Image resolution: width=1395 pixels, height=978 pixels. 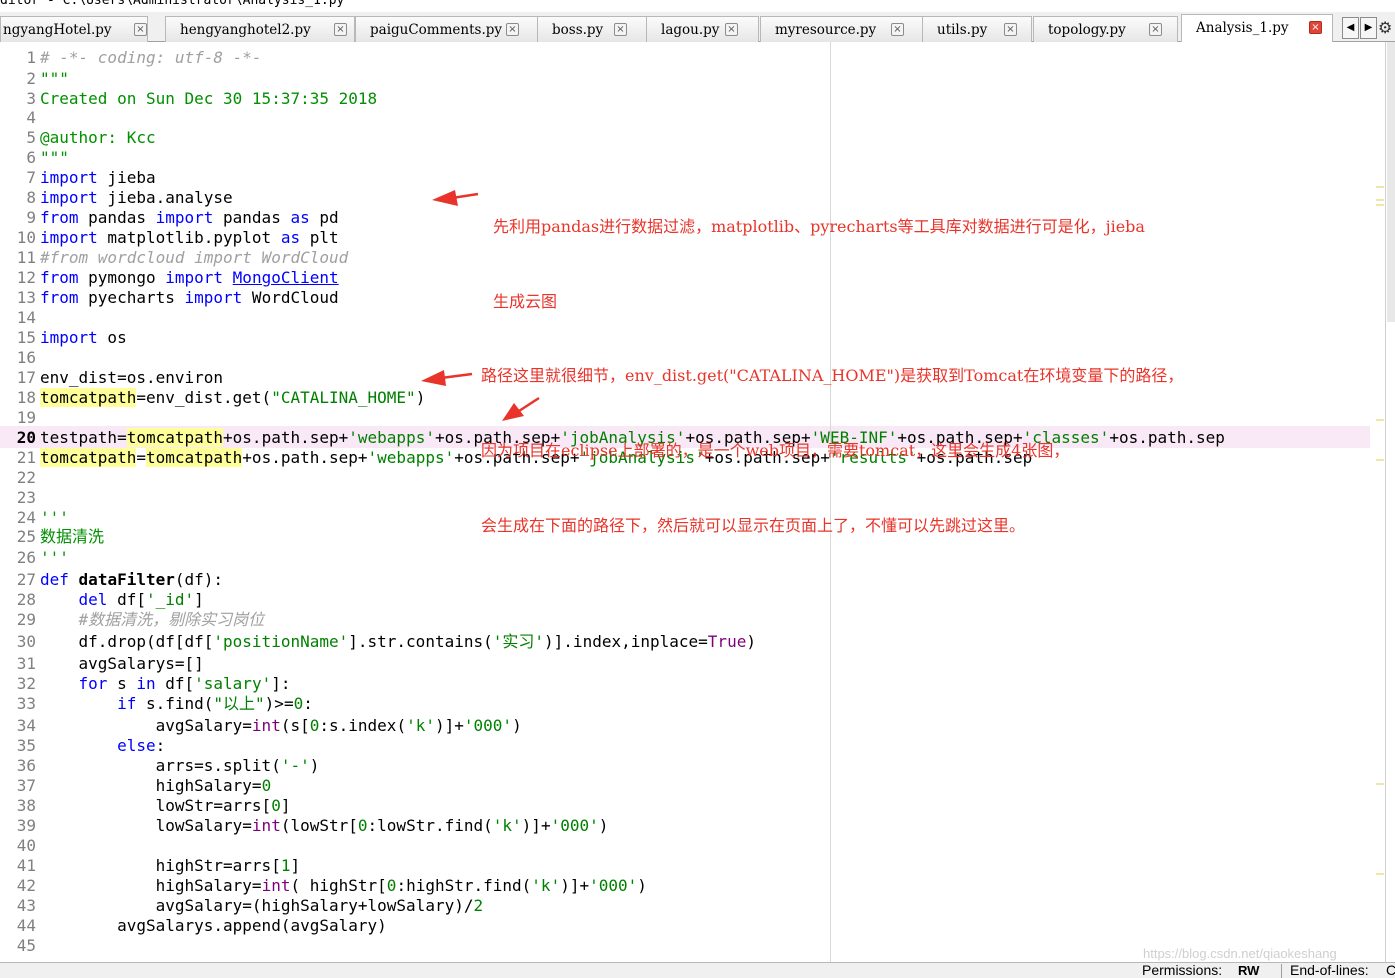 I want to click on tab-label: Analysis_1.py, so click(x=1242, y=28).